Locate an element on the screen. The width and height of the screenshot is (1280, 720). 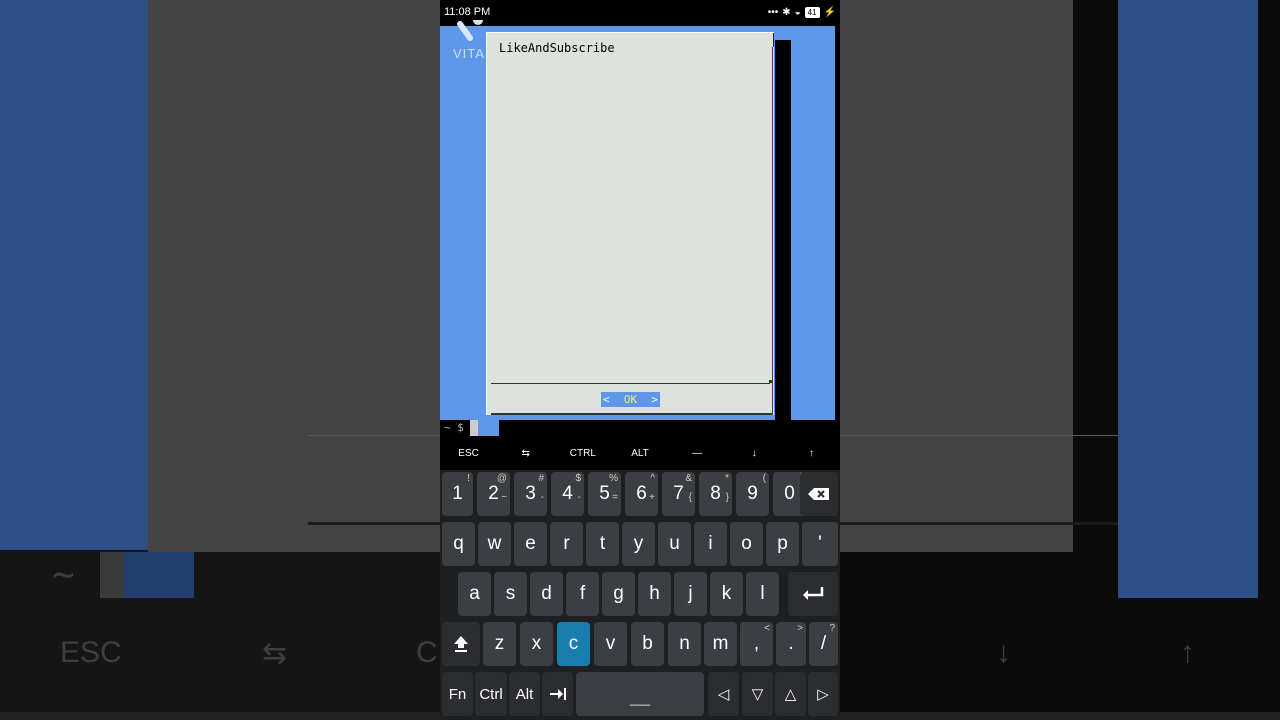
key-p: p is located at coordinates (782, 544).